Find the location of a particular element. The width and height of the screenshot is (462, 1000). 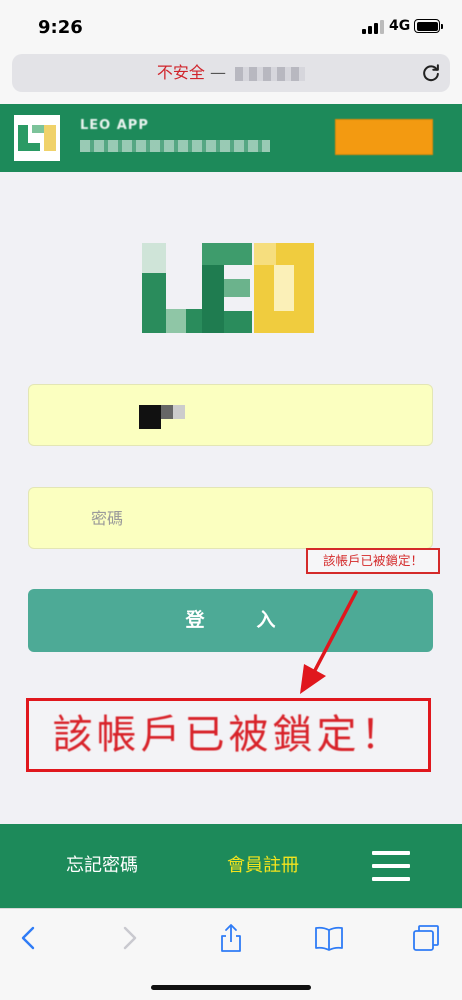

tabs-icon is located at coordinates (426, 938).